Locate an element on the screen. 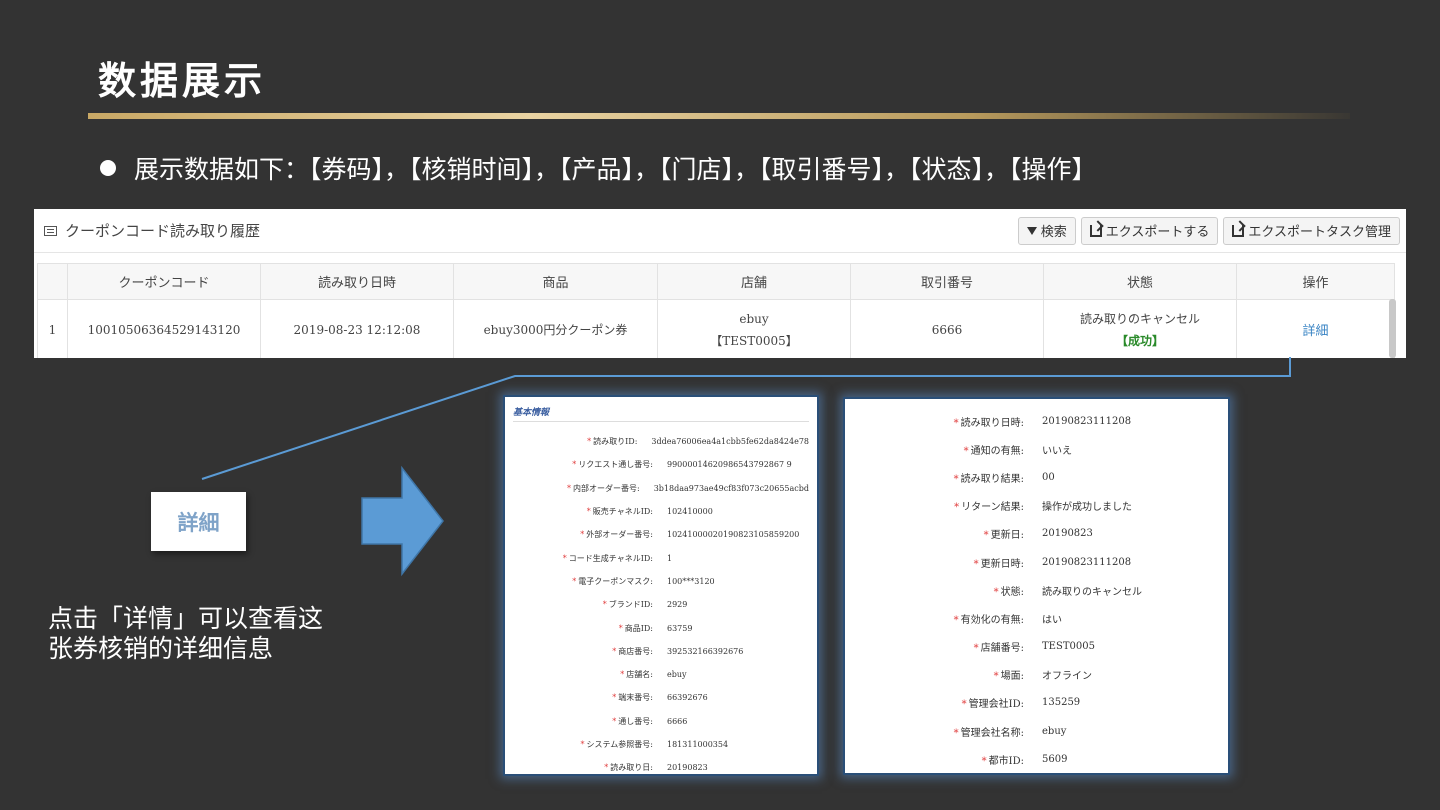 This screenshot has height=810, width=1440. list-item: * 商店番号: 392532166392676 is located at coordinates (661, 651).